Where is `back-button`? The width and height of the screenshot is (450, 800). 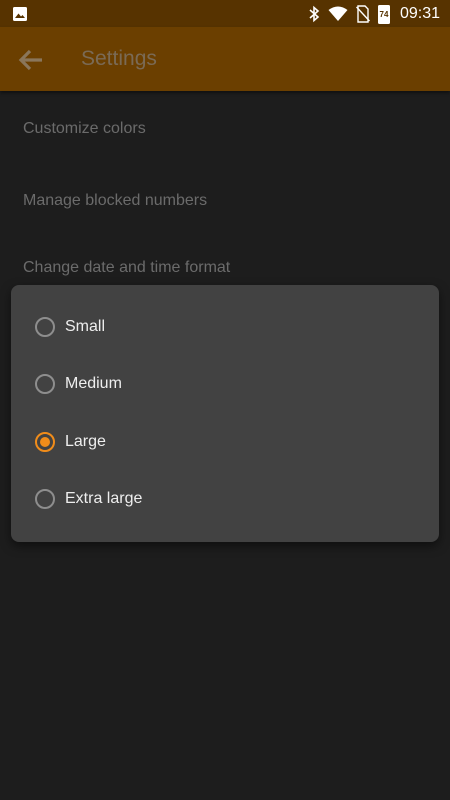
back-button is located at coordinates (31, 60).